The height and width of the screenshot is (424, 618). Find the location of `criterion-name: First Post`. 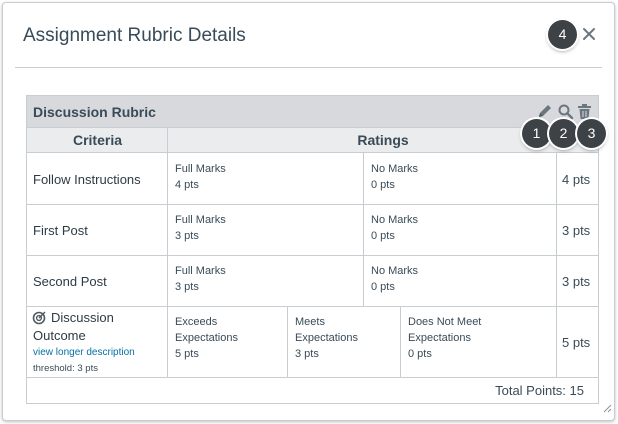

criterion-name: First Post is located at coordinates (60, 230).